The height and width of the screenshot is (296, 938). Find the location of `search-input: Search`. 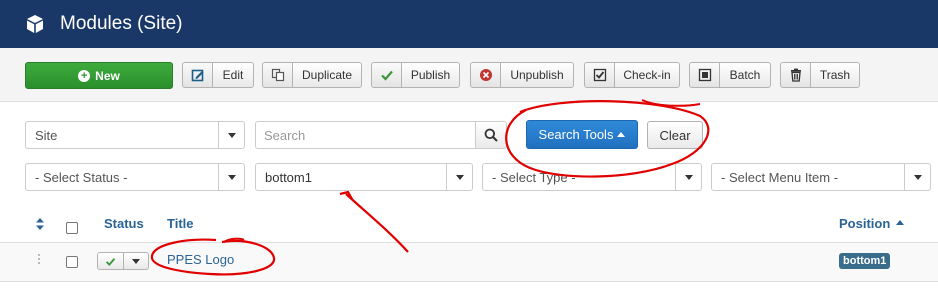

search-input: Search is located at coordinates (365, 135).